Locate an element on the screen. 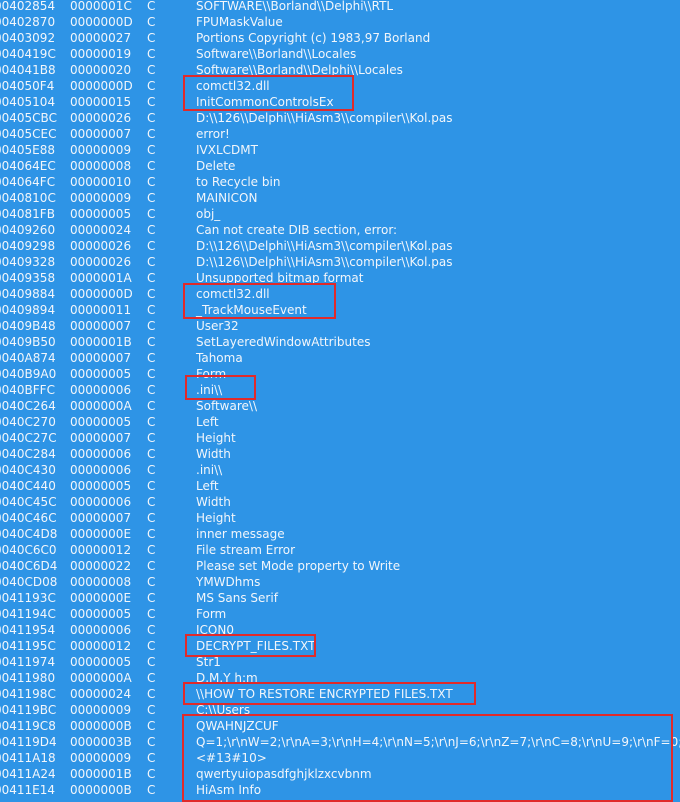 The width and height of the screenshot is (680, 802). string-cell: Left is located at coordinates (207, 422).